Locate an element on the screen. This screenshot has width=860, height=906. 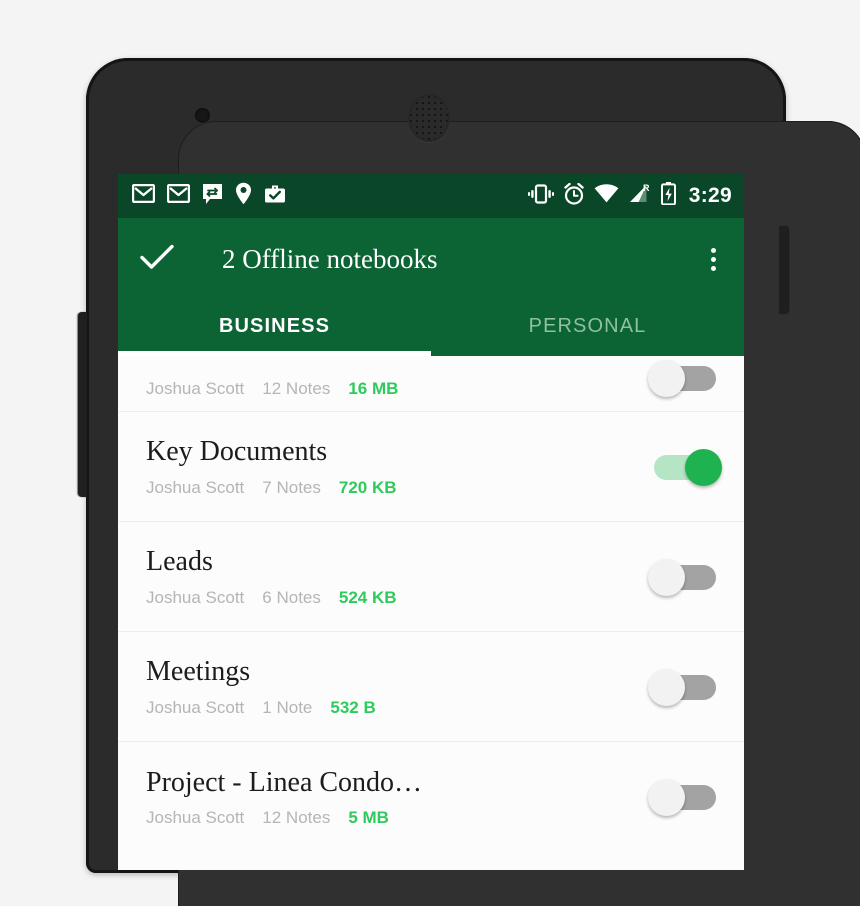
tab-personal-label: PERSONAL is located at coordinates (587, 325).